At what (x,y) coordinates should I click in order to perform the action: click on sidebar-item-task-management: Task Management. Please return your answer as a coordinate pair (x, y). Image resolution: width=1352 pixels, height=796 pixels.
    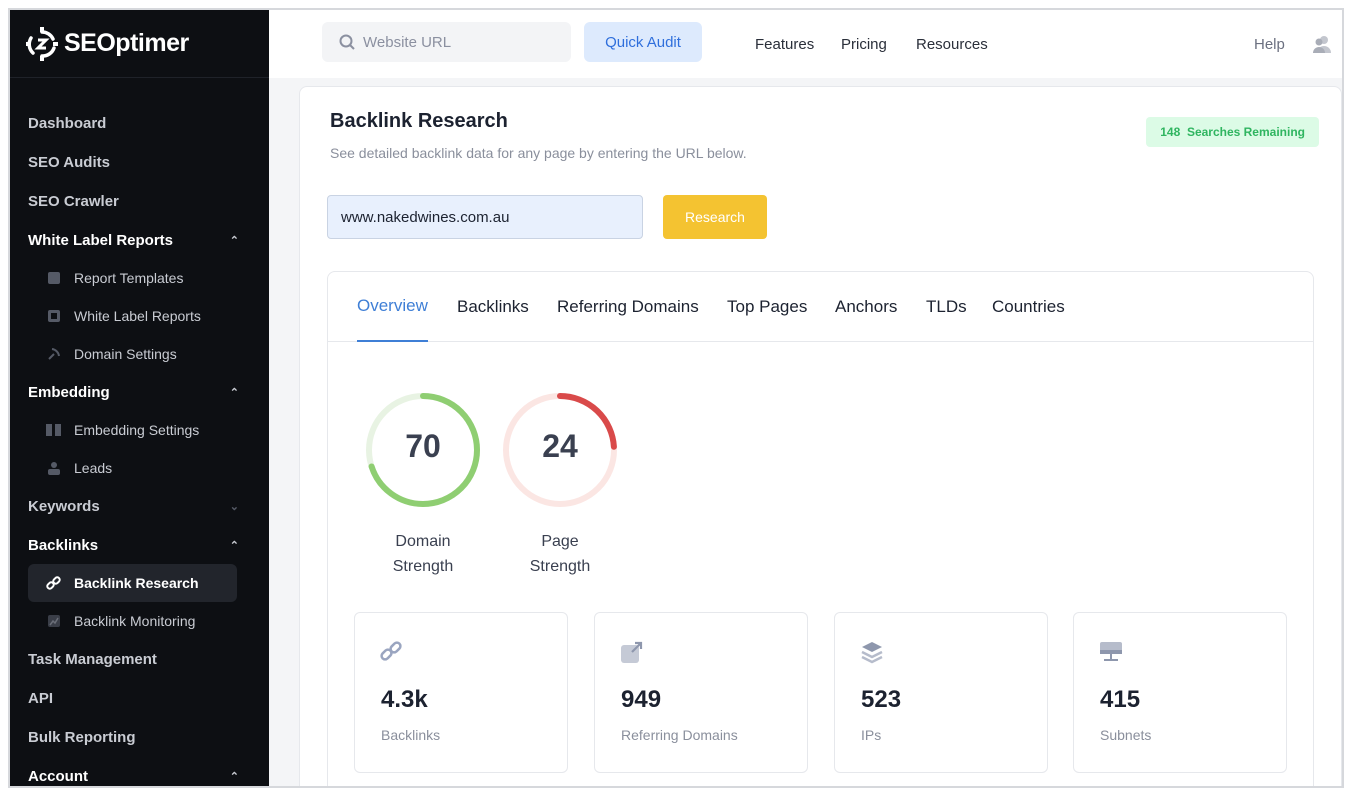
    Looking at the image, I should click on (139, 659).